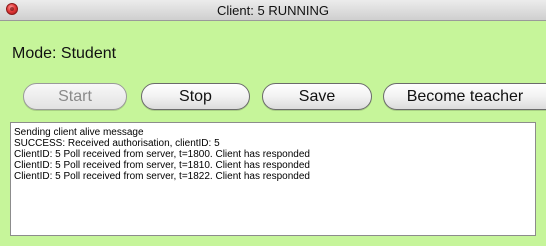 This screenshot has width=546, height=246. I want to click on become-teacher-button: Become teacher, so click(464, 96).